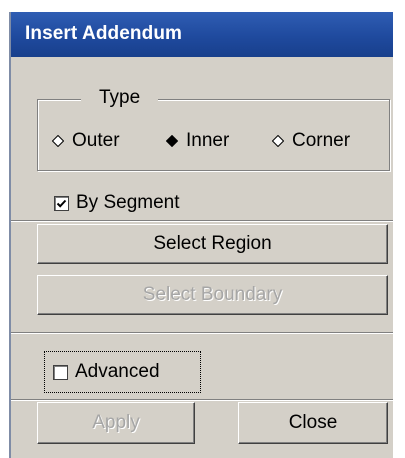  Describe the element at coordinates (313, 423) in the screenshot. I see `close-button: Close` at that location.